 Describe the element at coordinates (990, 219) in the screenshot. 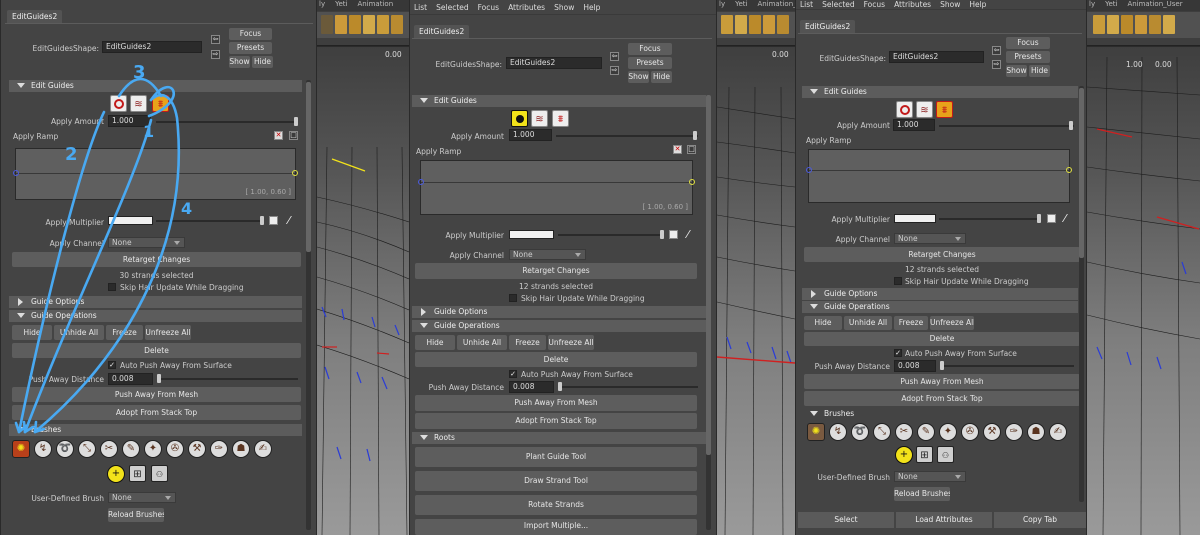

I see `apply-multiplier-slider` at that location.